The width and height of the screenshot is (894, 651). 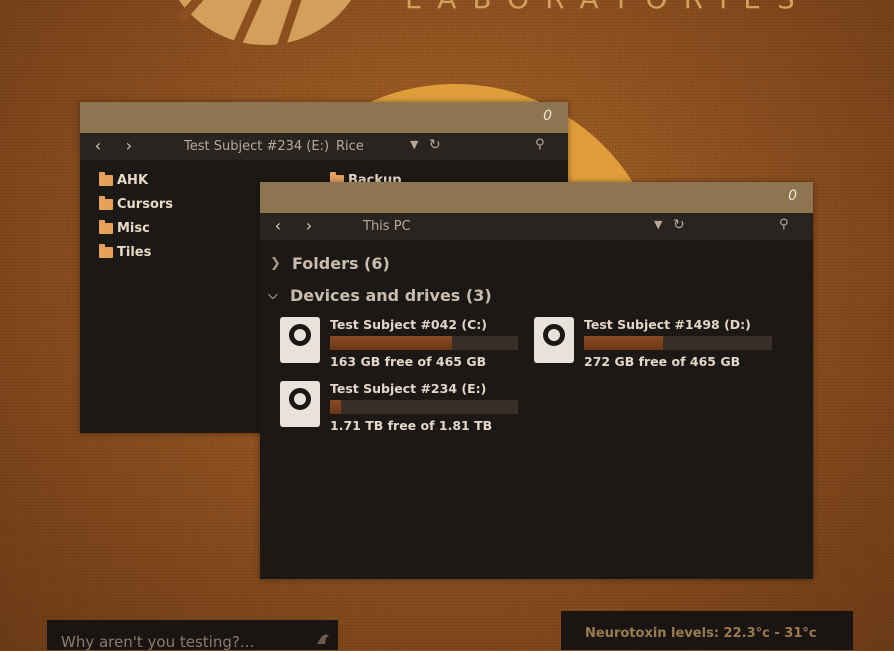 I want to click on drive-free-space: 1.71 TB free of 1.81 TB, so click(x=411, y=425).